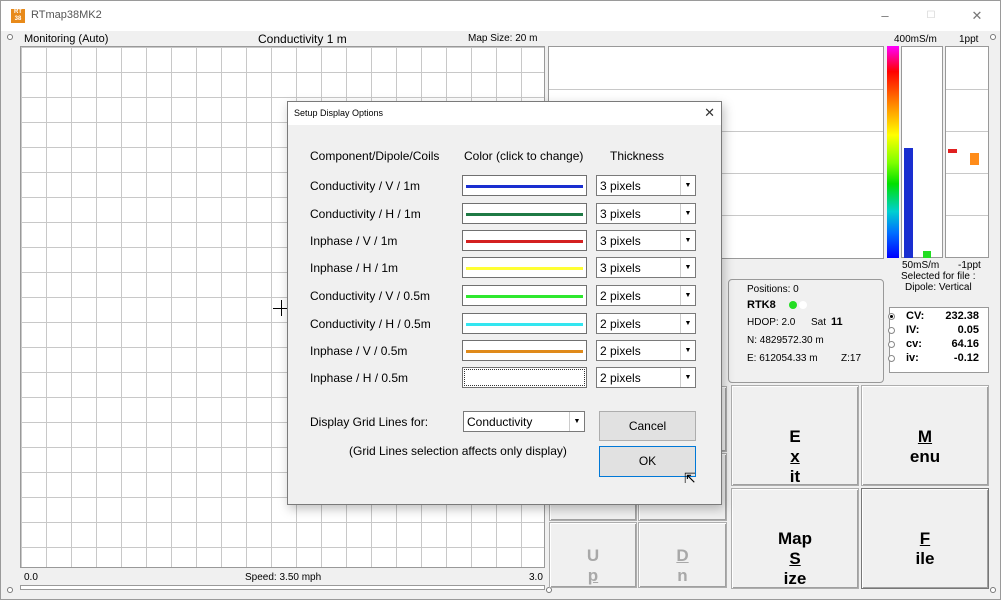 Image resolution: width=1001 pixels, height=600 pixels. What do you see at coordinates (66, 15) in the screenshot?
I see `window-title: RTmap38MK2` at bounding box center [66, 15].